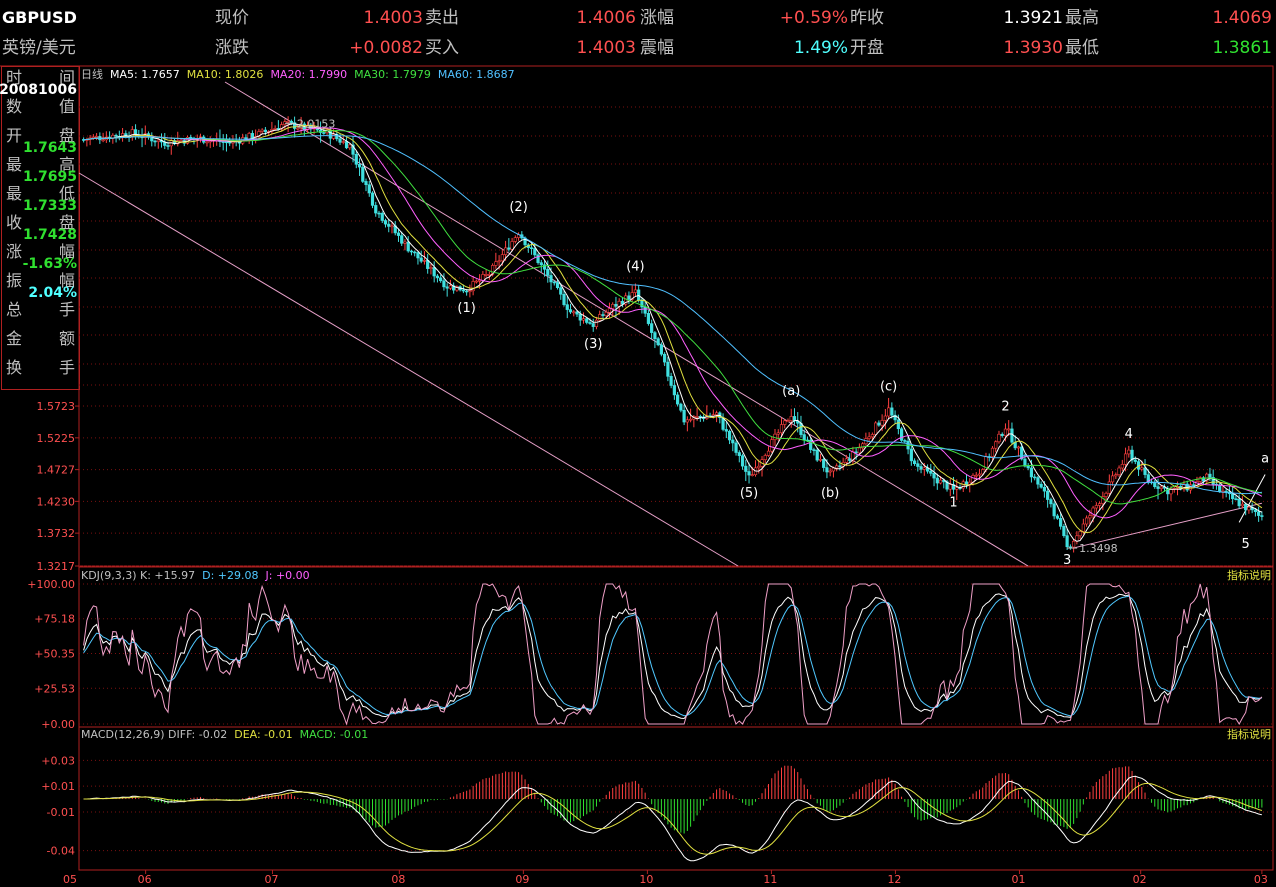 Image resolution: width=1276 pixels, height=887 pixels. Describe the element at coordinates (1265, 458) in the screenshot. I see `wave-label: a` at that location.